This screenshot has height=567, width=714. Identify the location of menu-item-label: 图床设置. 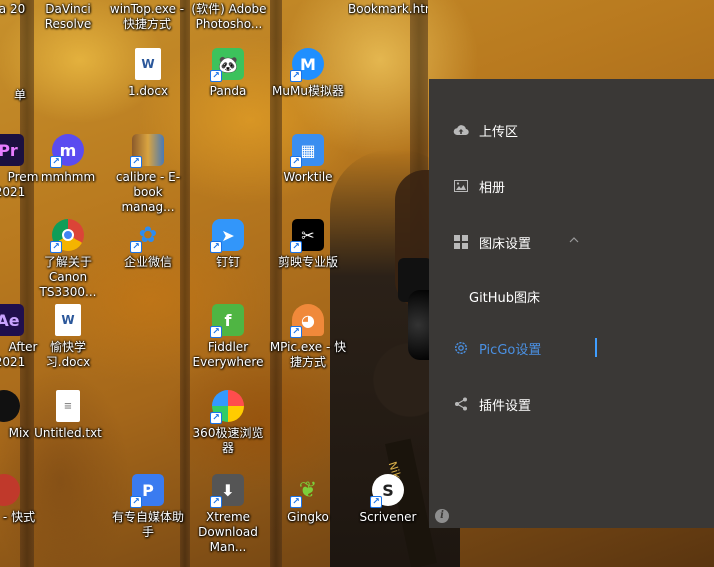
(505, 244).